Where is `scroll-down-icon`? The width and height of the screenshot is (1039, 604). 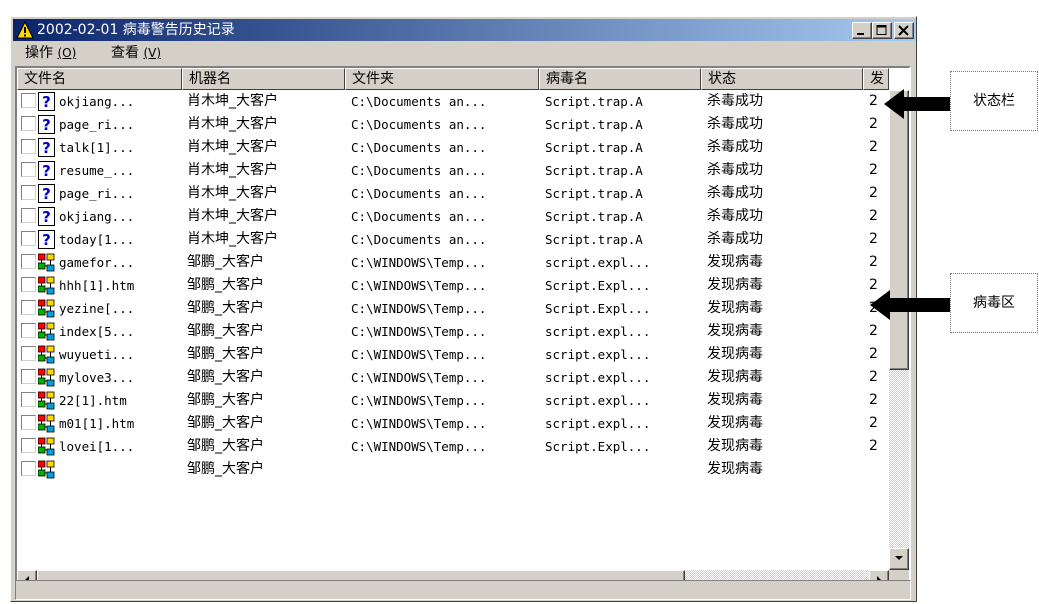
scroll-down-icon is located at coordinates (899, 558).